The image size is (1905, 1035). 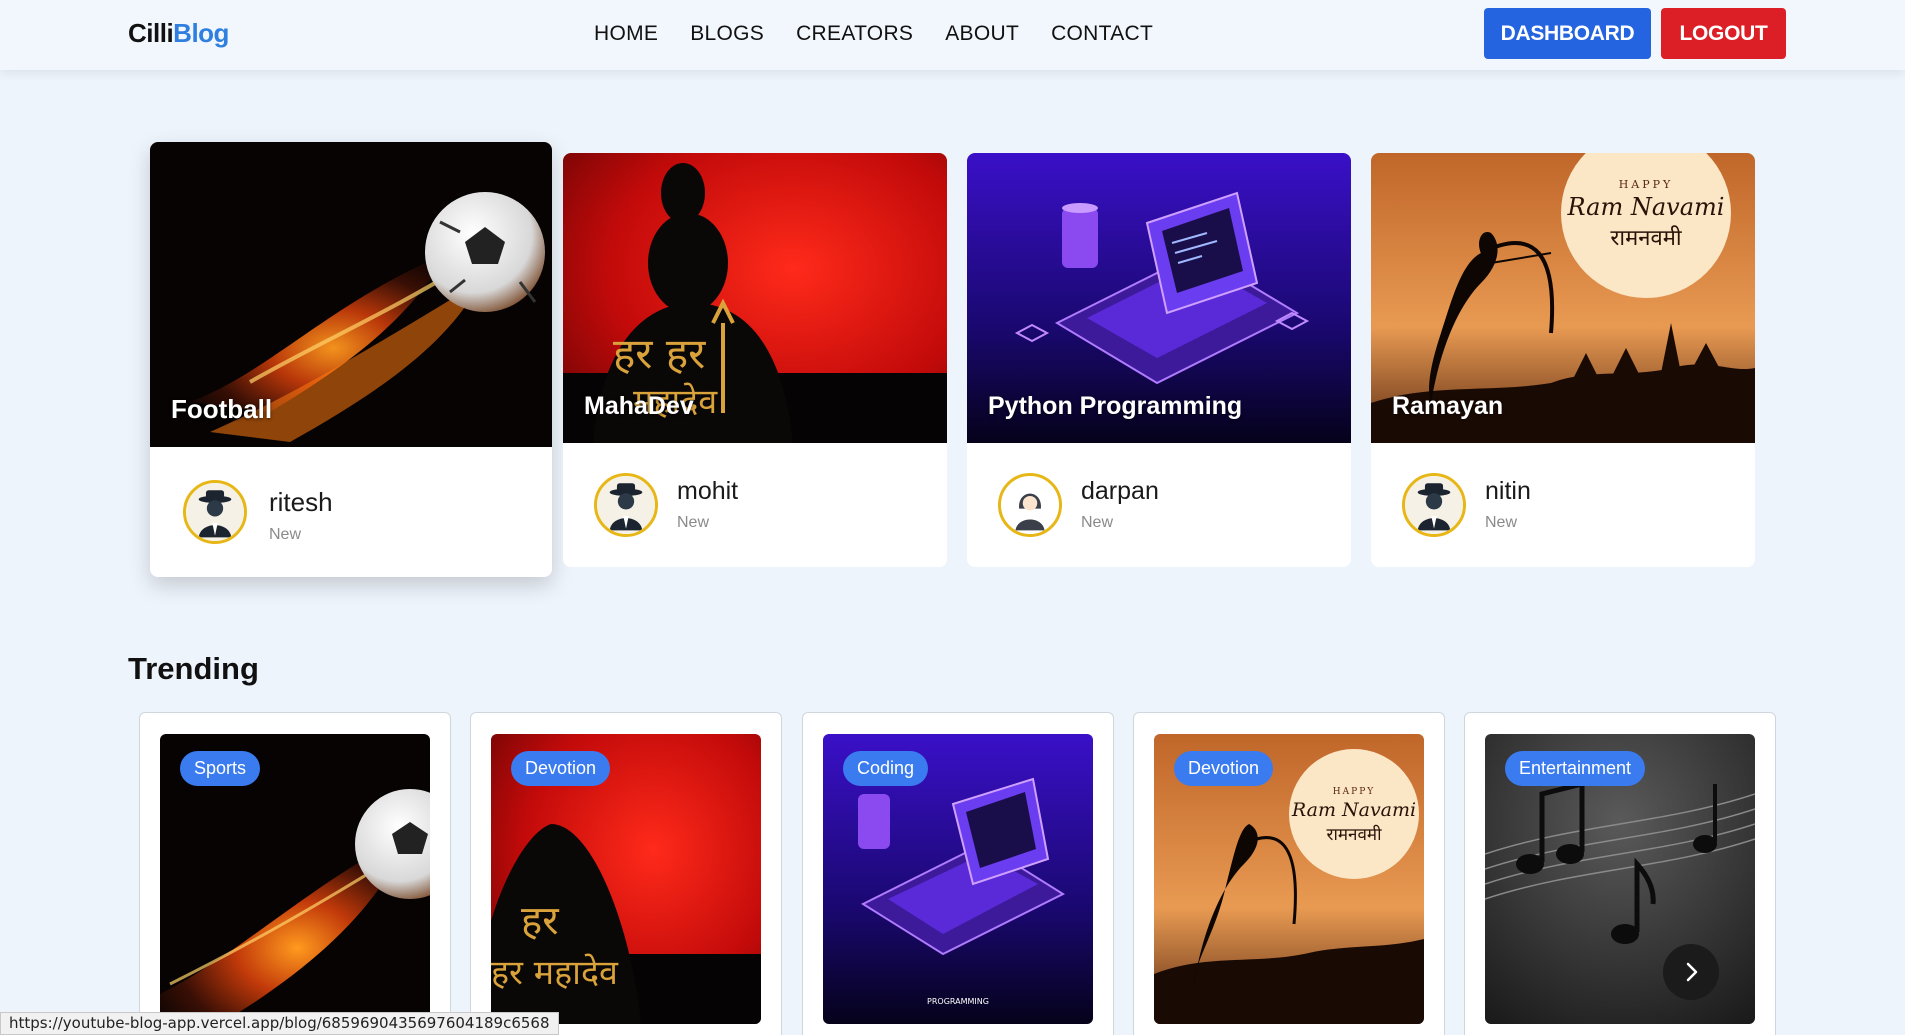 What do you see at coordinates (1563, 493) in the screenshot?
I see `featured-author: nitin New` at bounding box center [1563, 493].